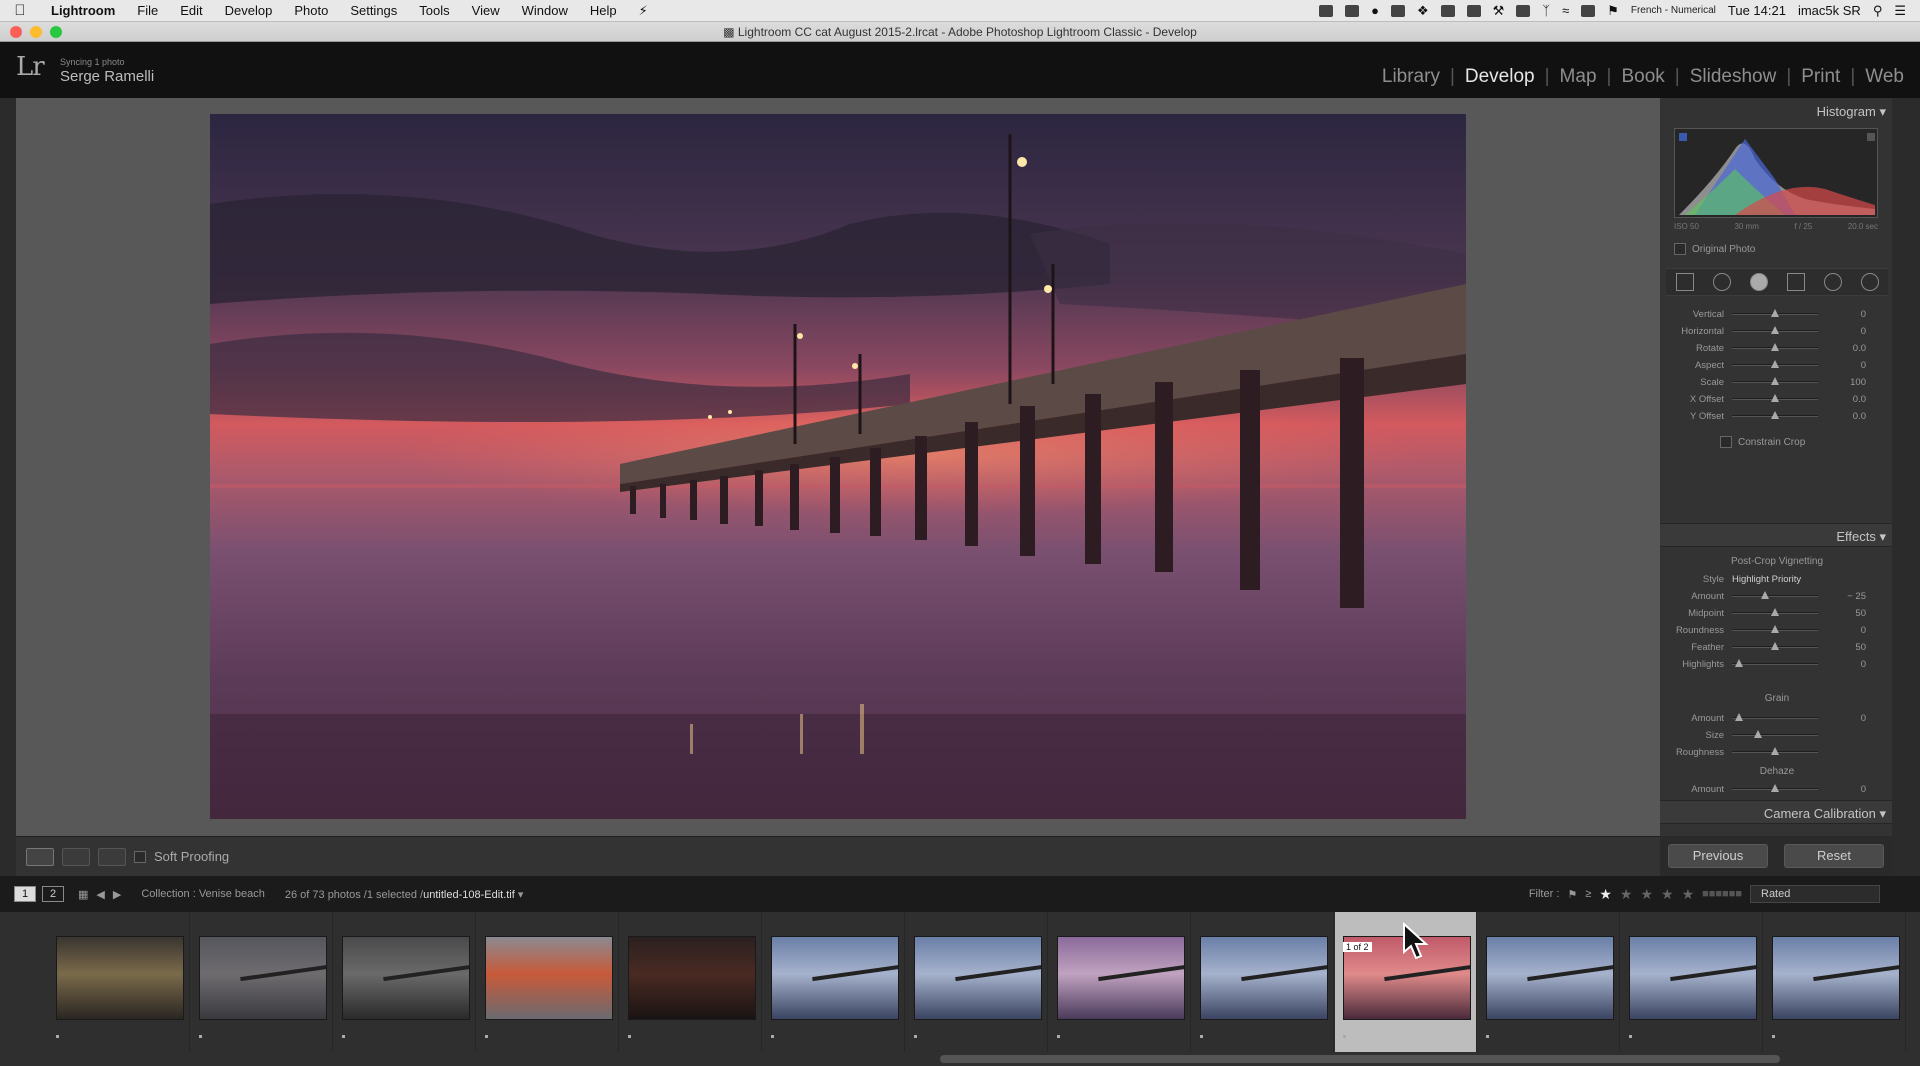  What do you see at coordinates (191, 10) in the screenshot?
I see `menu-edit: Edit` at bounding box center [191, 10].